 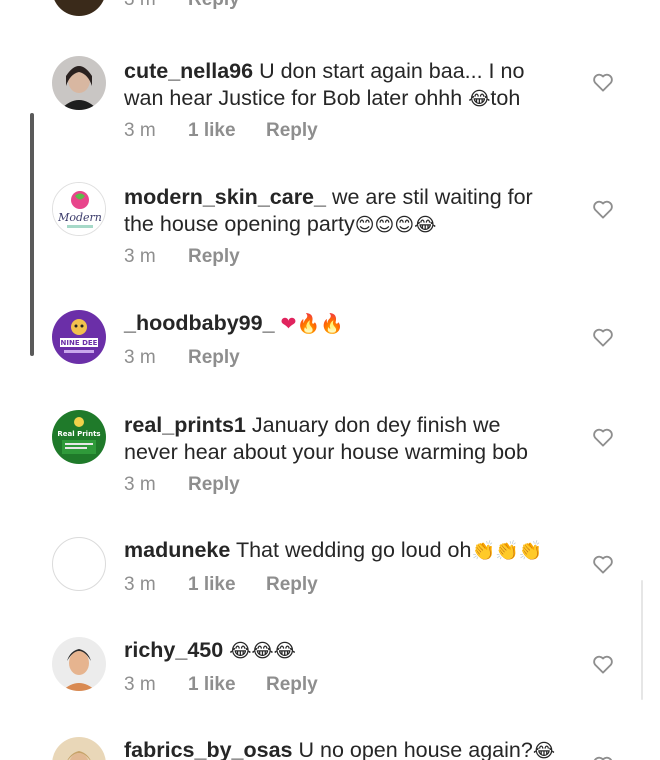 What do you see at coordinates (505, 98) in the screenshot?
I see `comment-text: toh` at bounding box center [505, 98].